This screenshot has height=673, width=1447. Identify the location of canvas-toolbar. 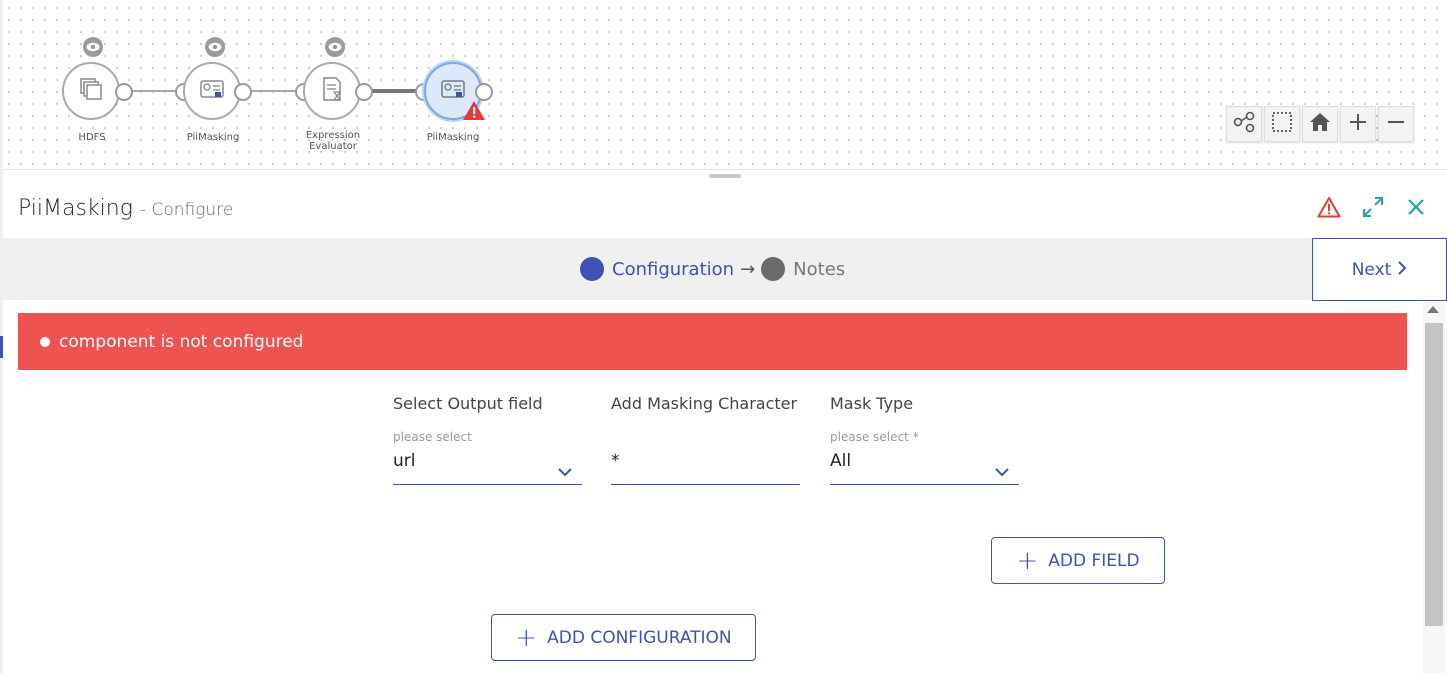
(1320, 124).